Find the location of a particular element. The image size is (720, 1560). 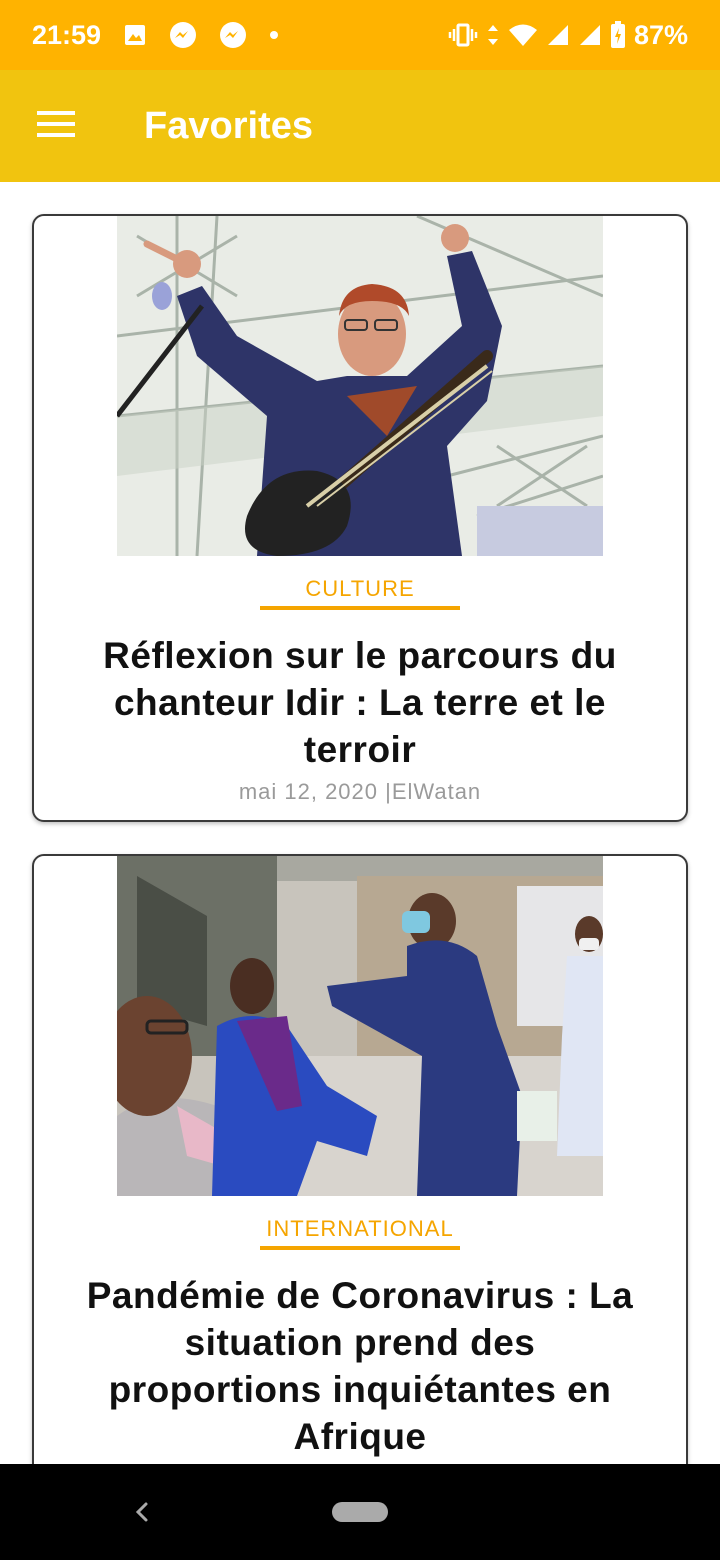

article-category: INTERNATIONAL is located at coordinates (360, 1233).